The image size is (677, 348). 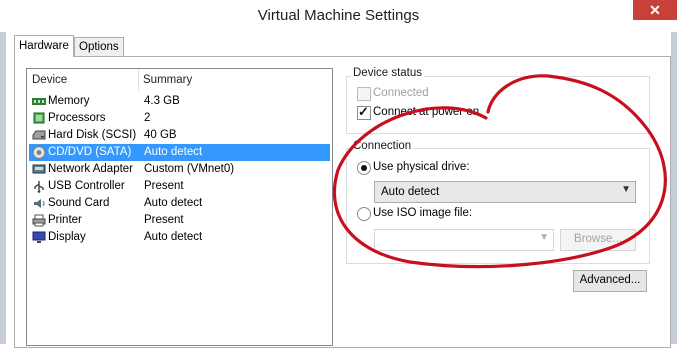 I want to click on connect-at-power-on-checkbox: ✓, so click(x=364, y=112).